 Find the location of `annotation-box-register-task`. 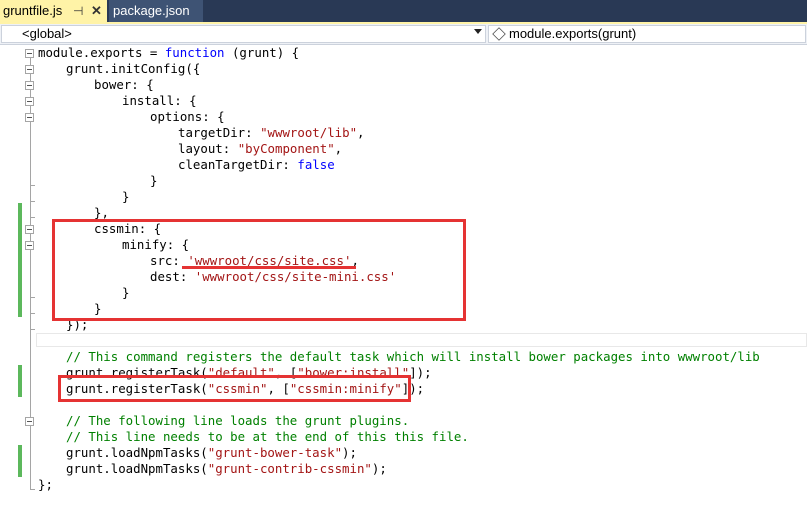

annotation-box-register-task is located at coordinates (234, 388).